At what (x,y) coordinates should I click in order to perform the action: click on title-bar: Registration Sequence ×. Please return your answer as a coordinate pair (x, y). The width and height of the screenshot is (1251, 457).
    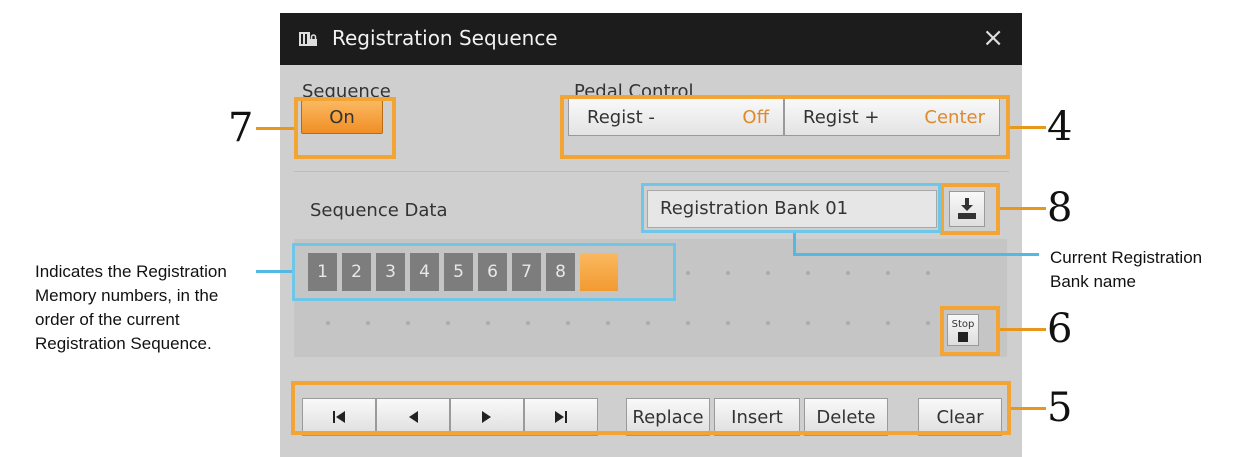
    Looking at the image, I should click on (651, 39).